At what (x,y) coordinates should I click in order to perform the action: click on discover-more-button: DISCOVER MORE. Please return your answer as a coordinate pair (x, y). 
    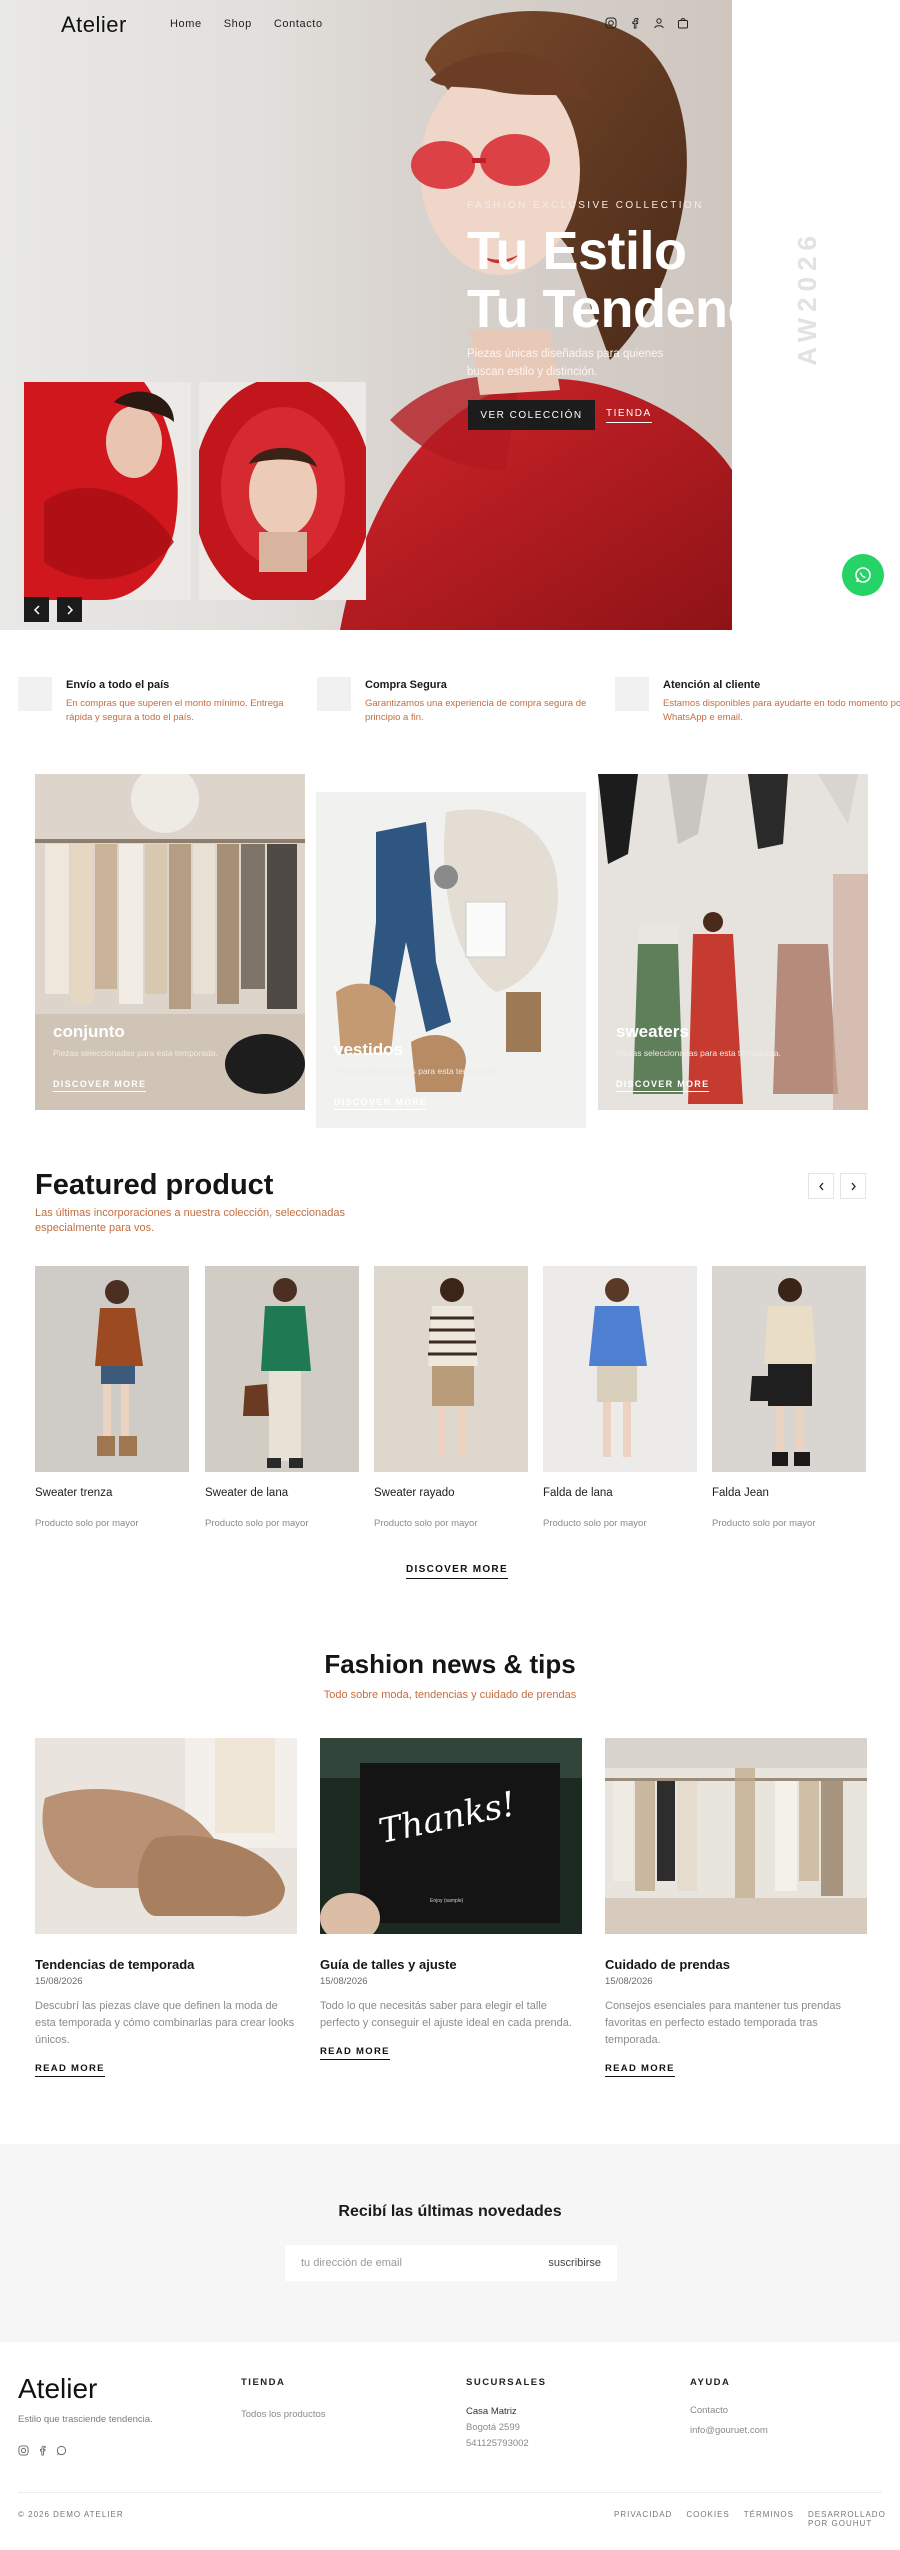
    Looking at the image, I should click on (457, 1571).